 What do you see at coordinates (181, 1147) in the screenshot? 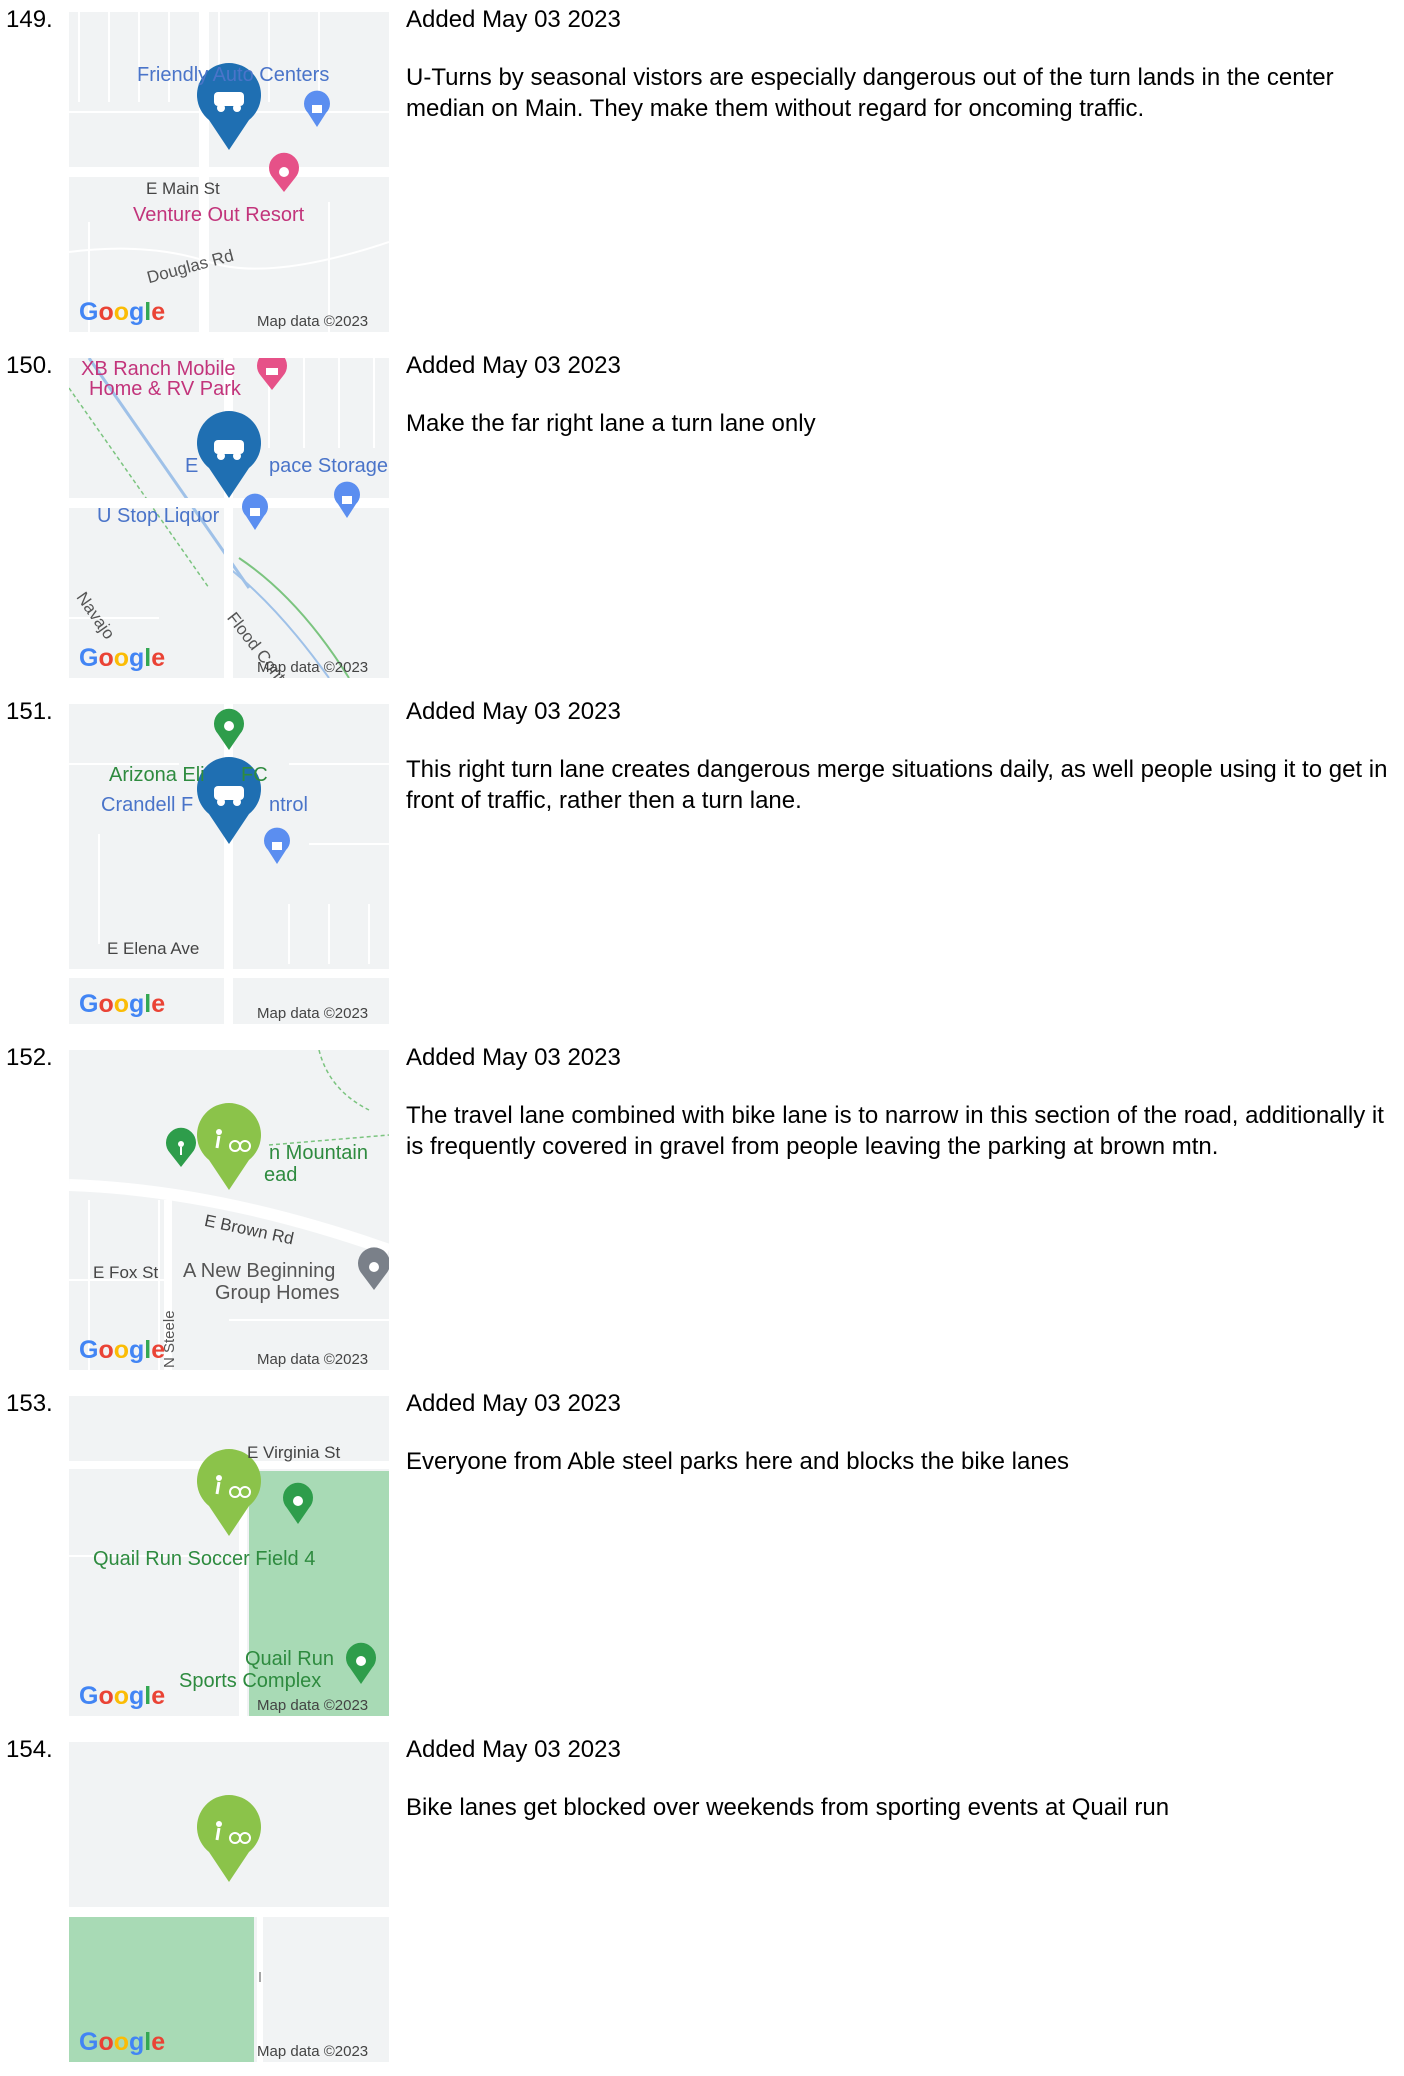
I see `hiking-icon` at bounding box center [181, 1147].